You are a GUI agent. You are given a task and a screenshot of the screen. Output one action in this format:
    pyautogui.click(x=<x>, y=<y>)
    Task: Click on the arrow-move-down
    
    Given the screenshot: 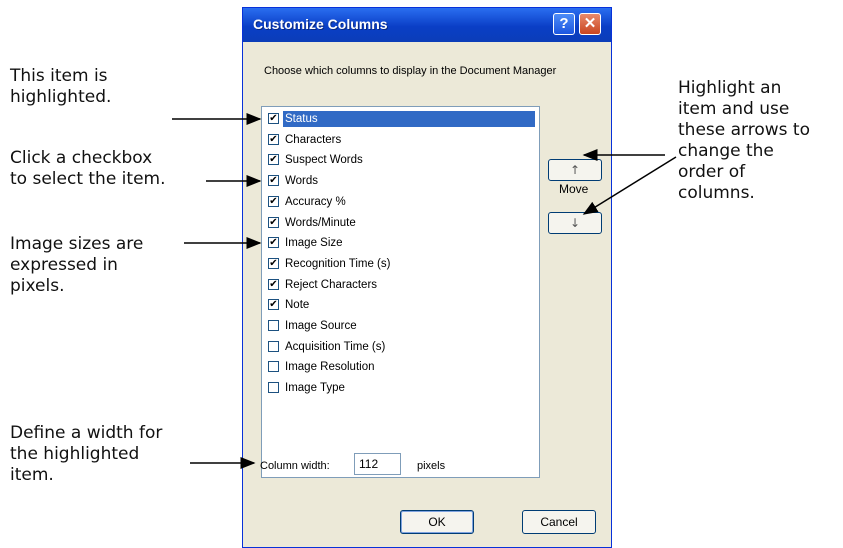 What is the action you would take?
    pyautogui.click(x=629, y=185)
    